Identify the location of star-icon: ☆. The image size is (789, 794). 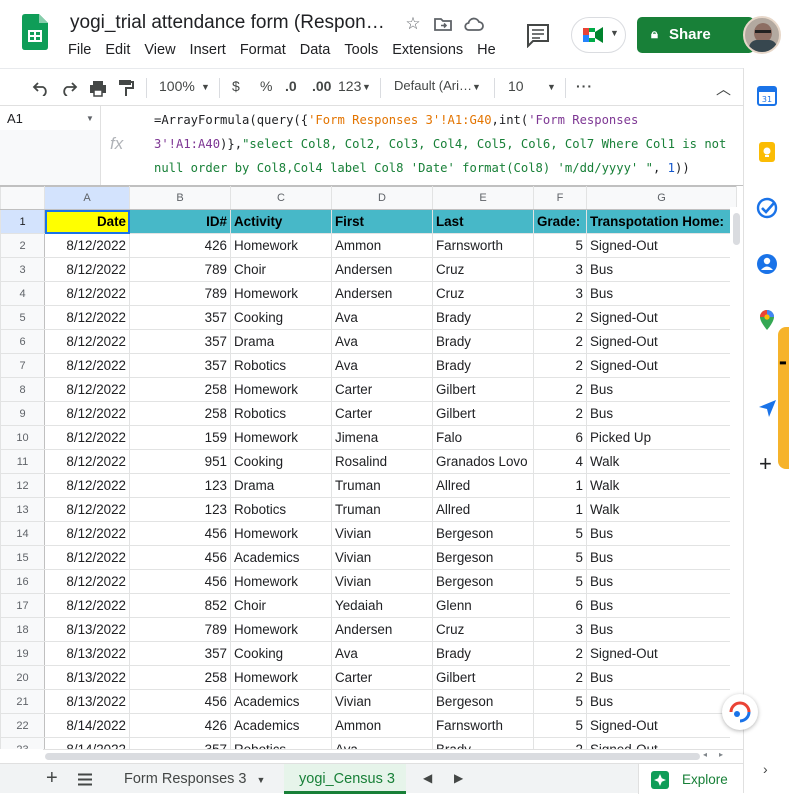
(413, 24).